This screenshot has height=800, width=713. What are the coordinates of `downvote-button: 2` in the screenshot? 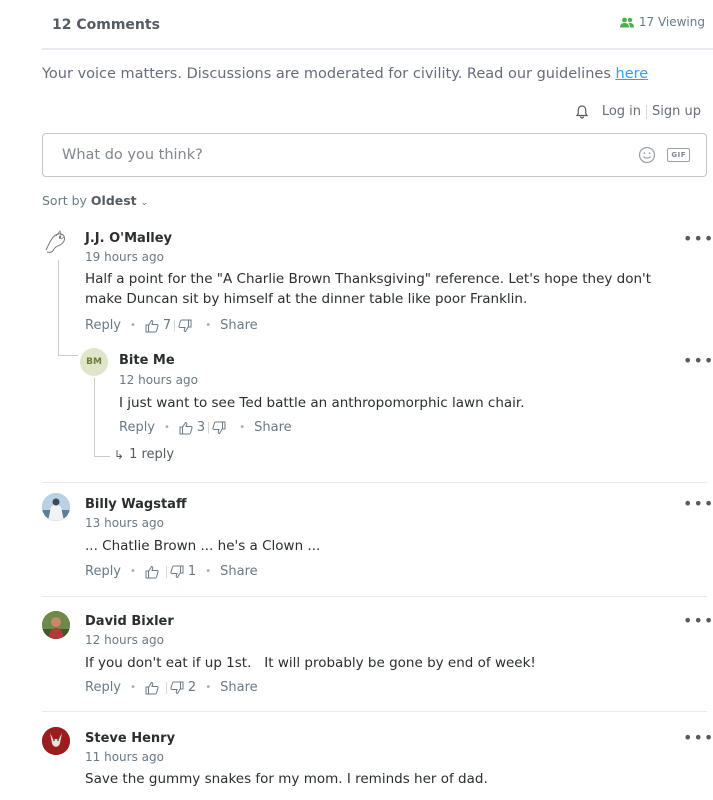 It's located at (183, 687).